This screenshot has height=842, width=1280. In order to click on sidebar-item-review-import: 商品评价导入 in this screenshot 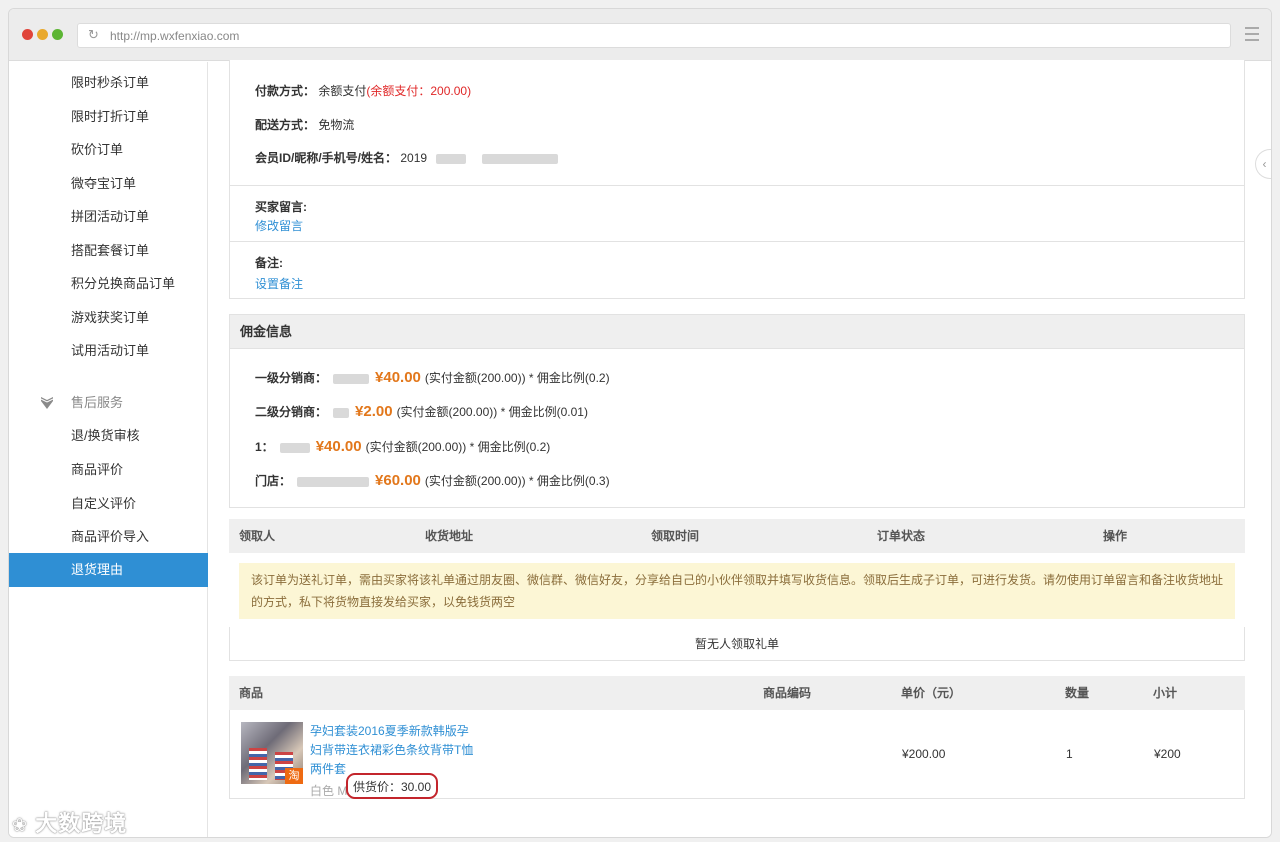, I will do `click(108, 537)`.